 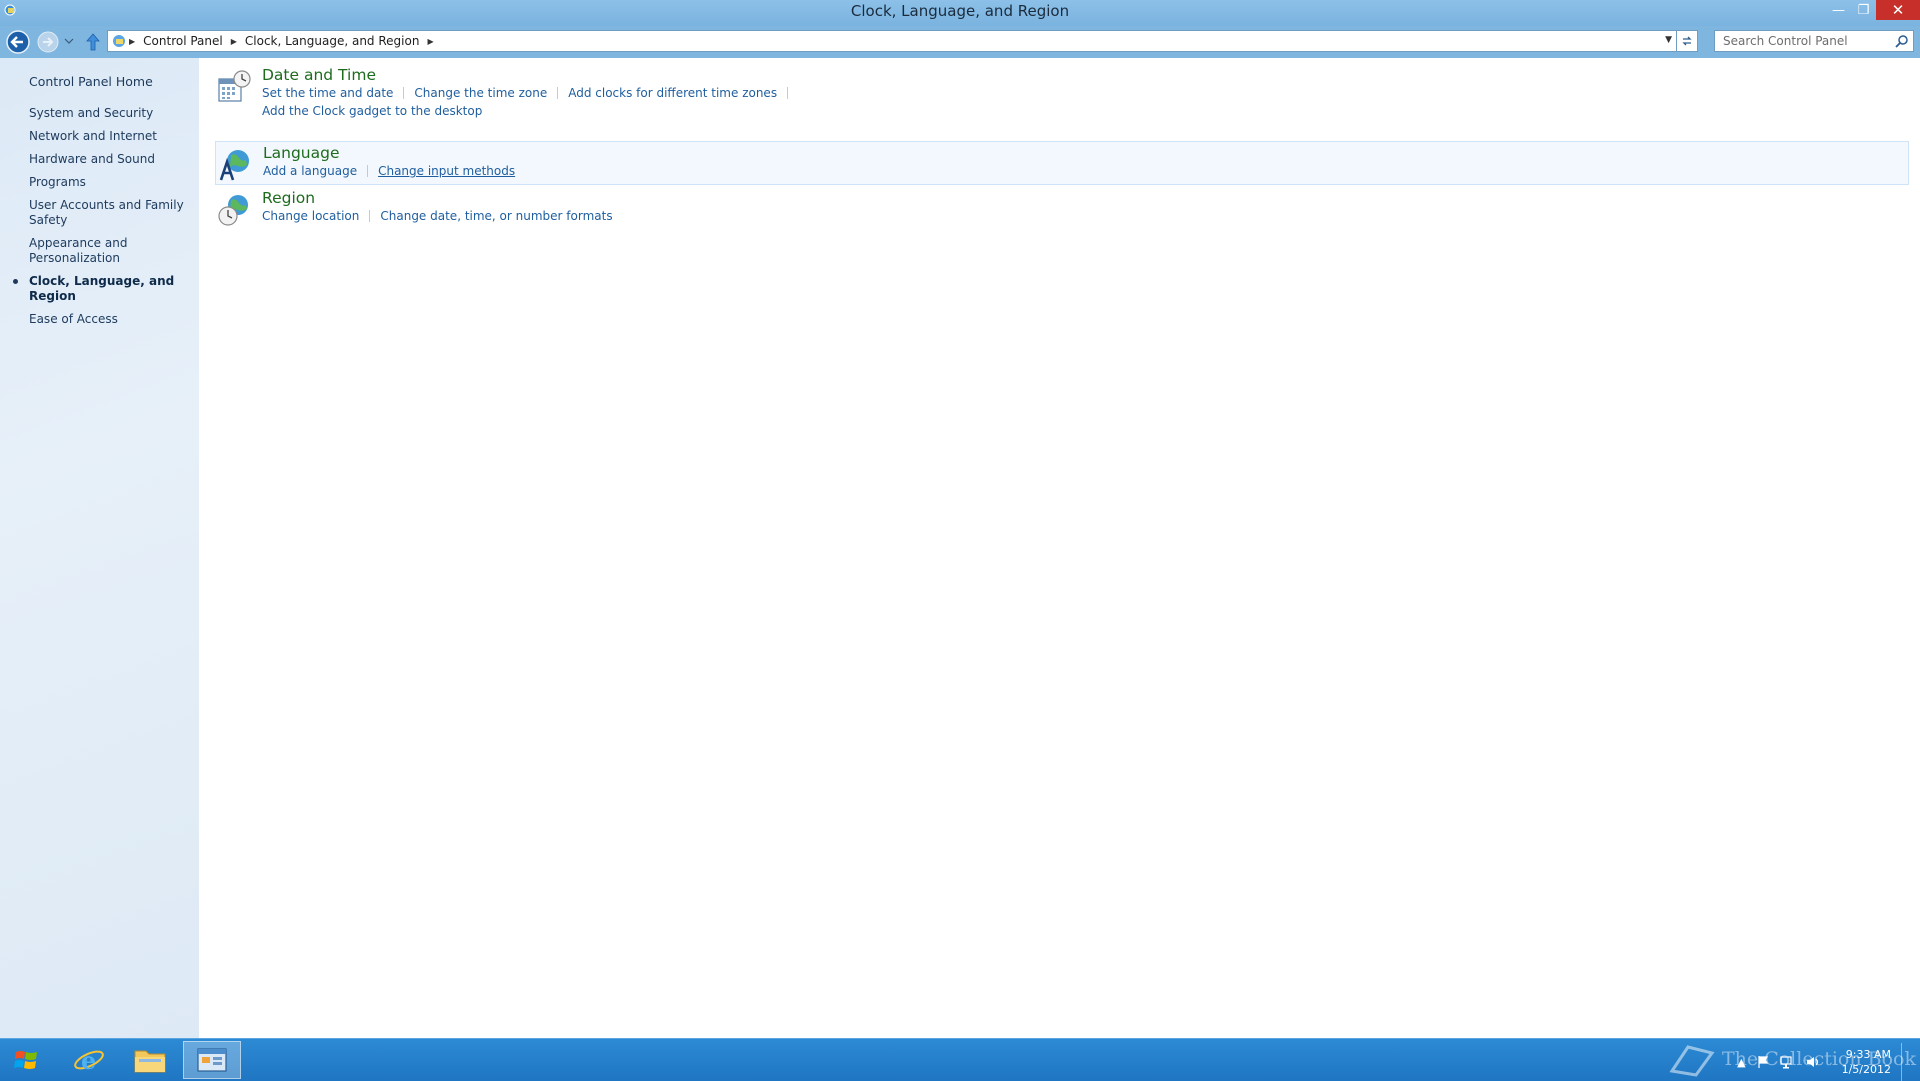 I want to click on search-box, so click(x=1814, y=41).